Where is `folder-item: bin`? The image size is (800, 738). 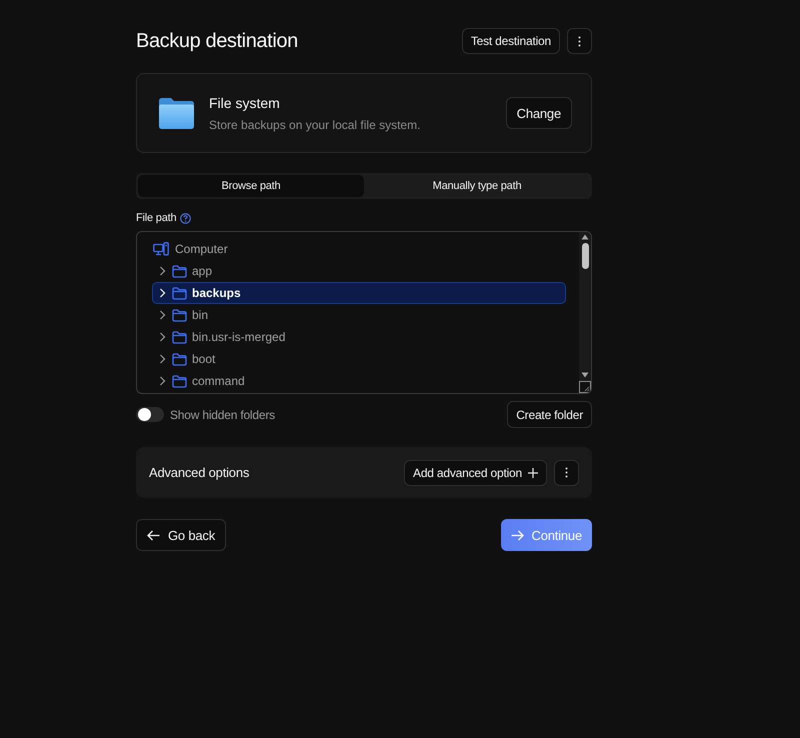 folder-item: bin is located at coordinates (359, 315).